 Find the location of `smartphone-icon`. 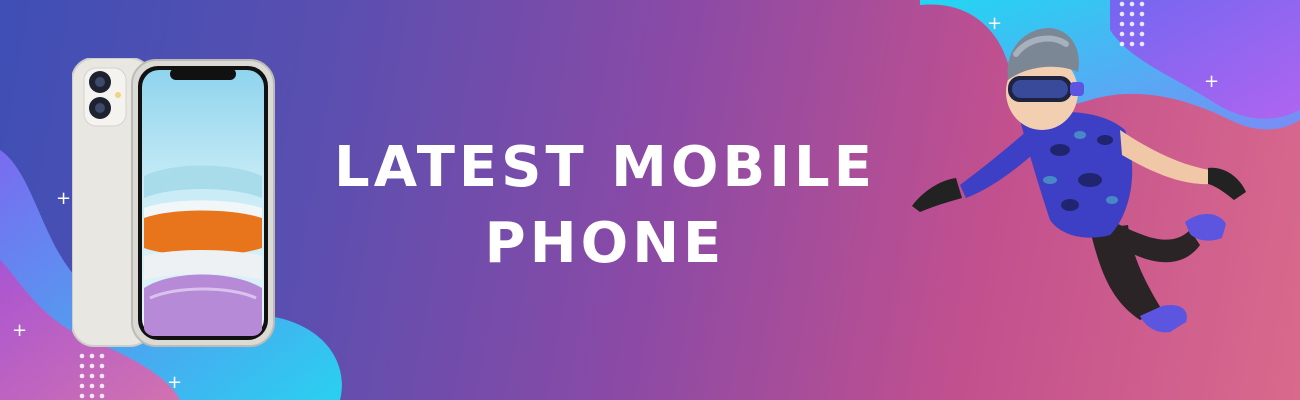

smartphone-icon is located at coordinates (173, 202).